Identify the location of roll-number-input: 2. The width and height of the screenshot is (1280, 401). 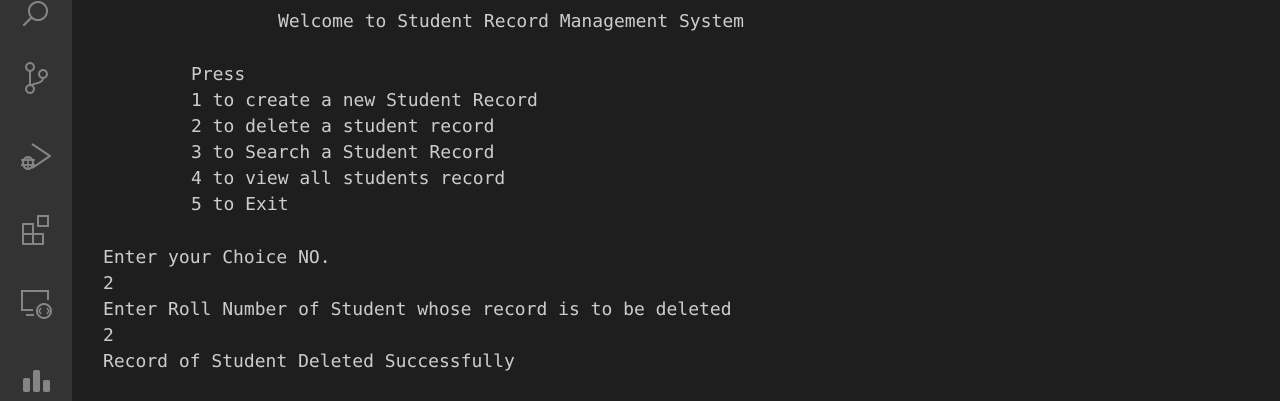
(108, 335).